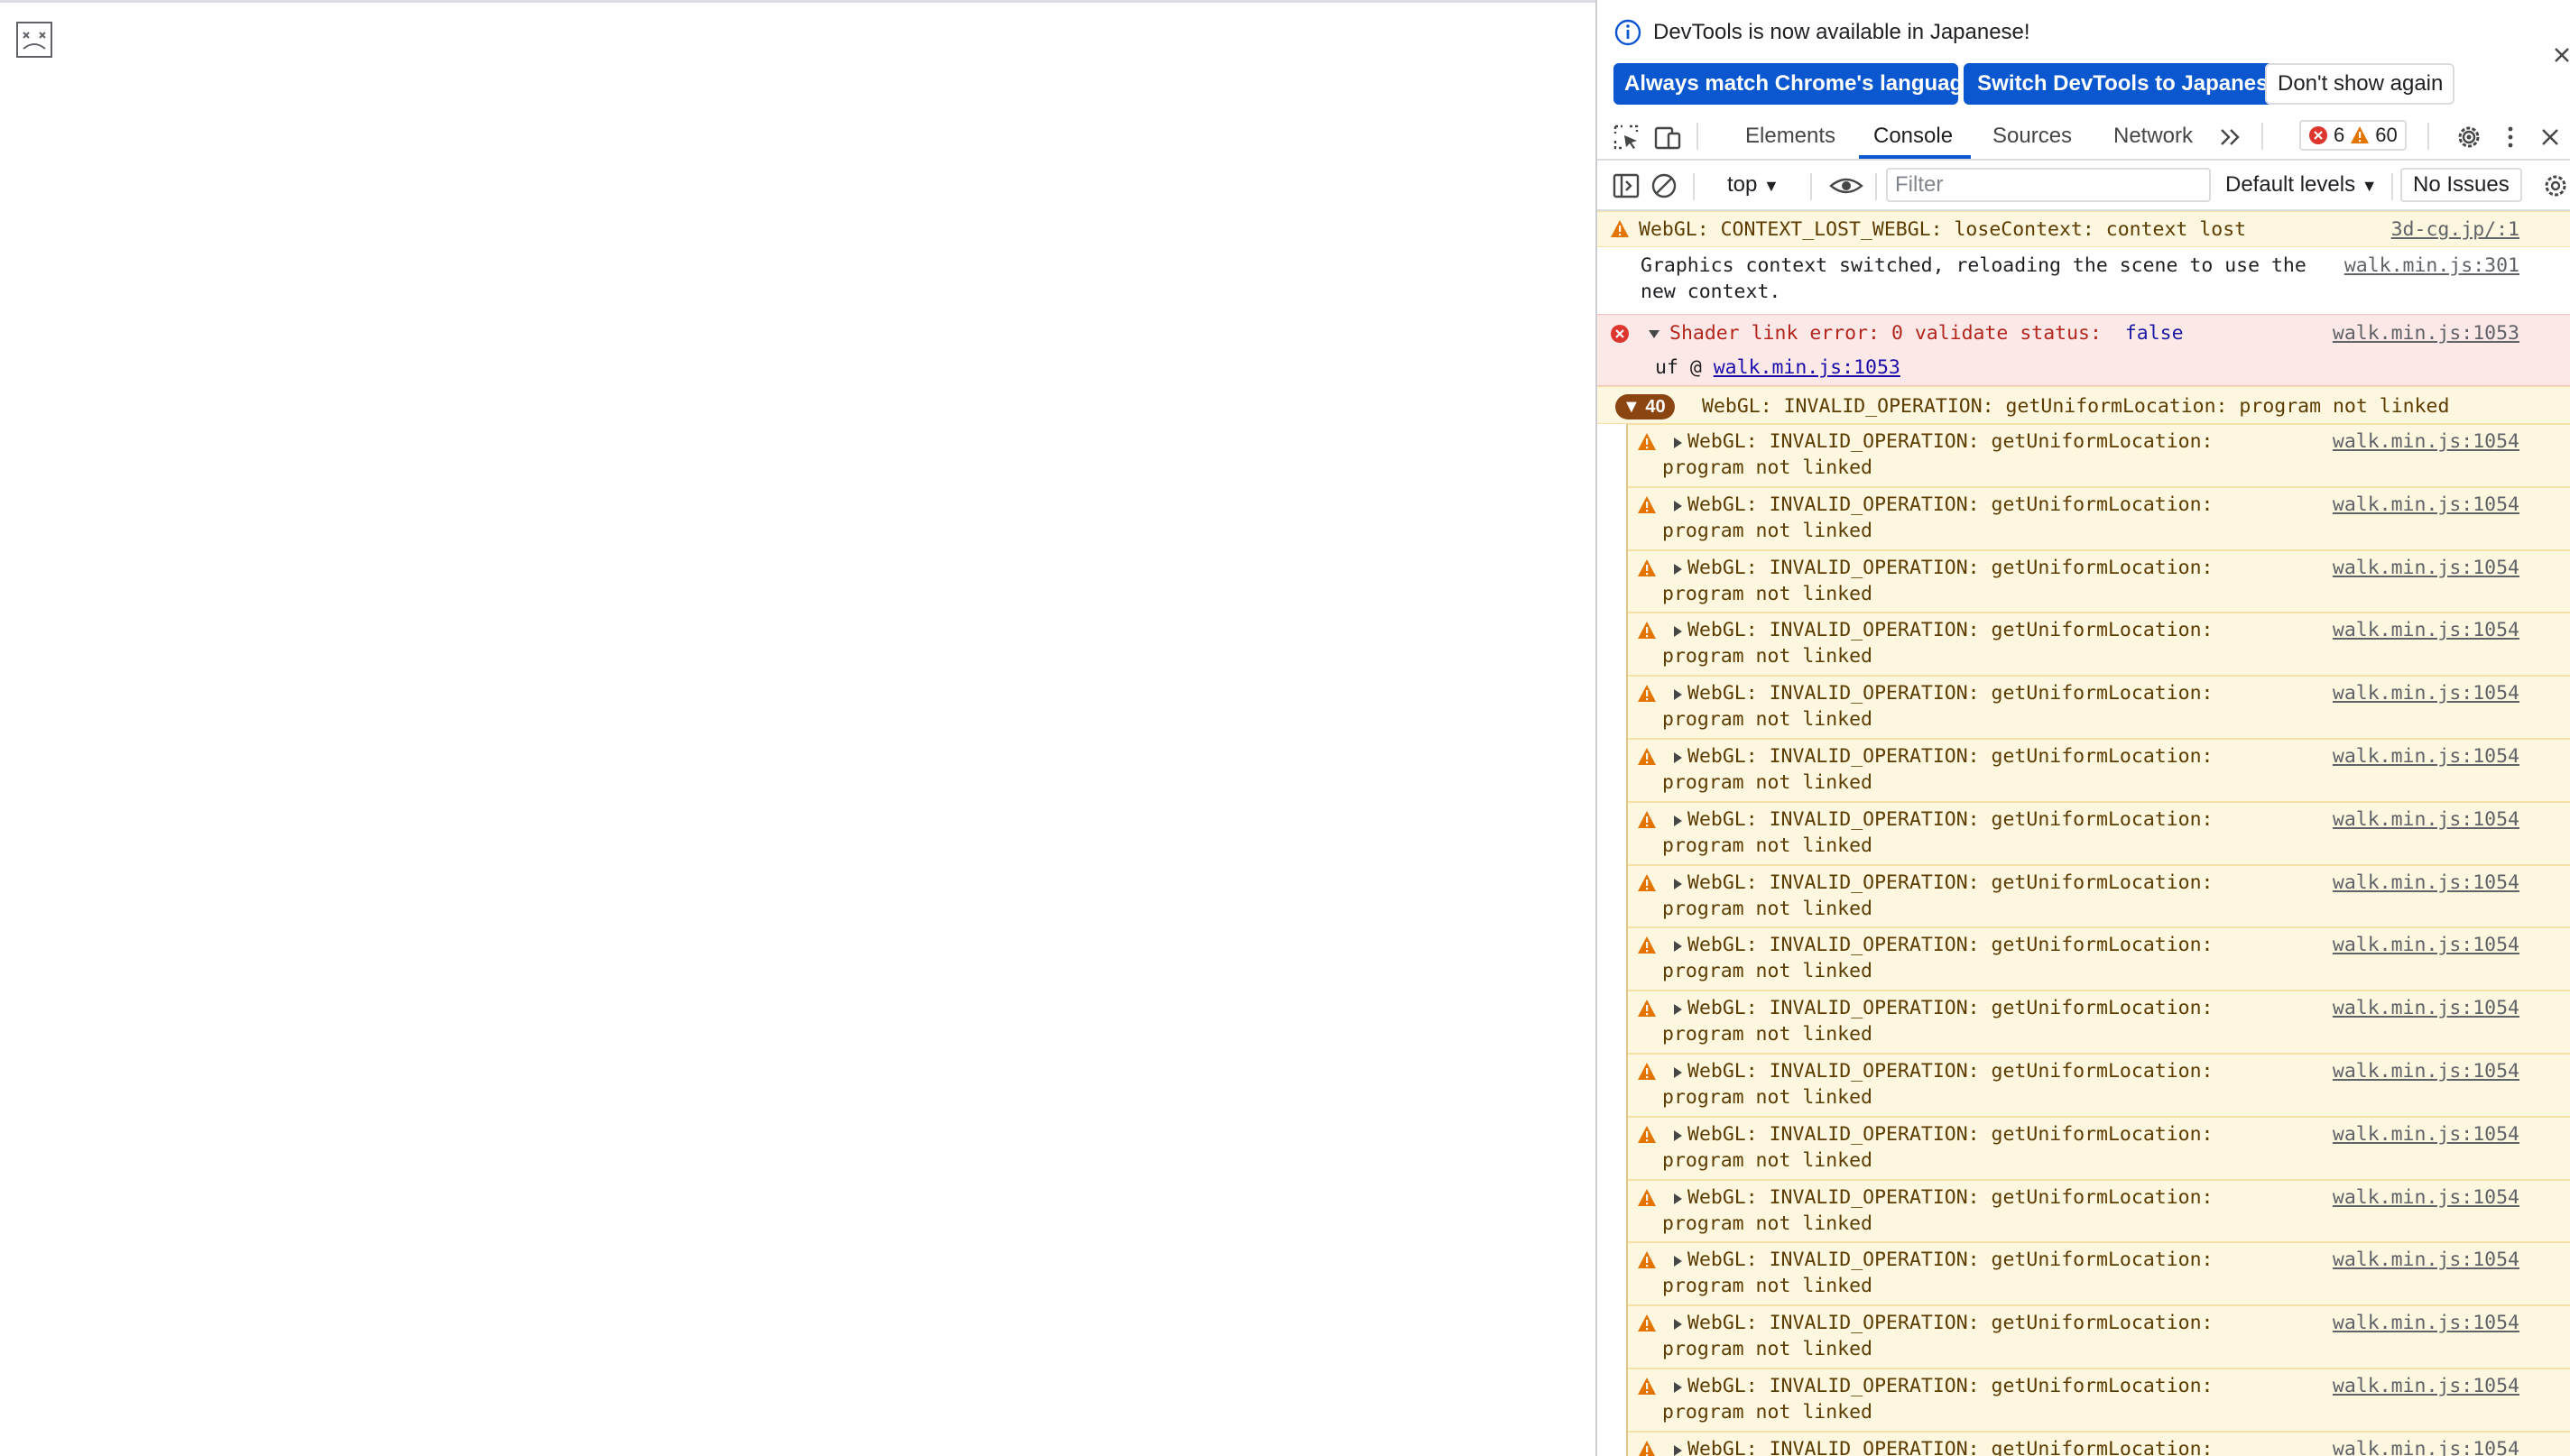  What do you see at coordinates (1626, 185) in the screenshot?
I see `sidebar-toggle-icon` at bounding box center [1626, 185].